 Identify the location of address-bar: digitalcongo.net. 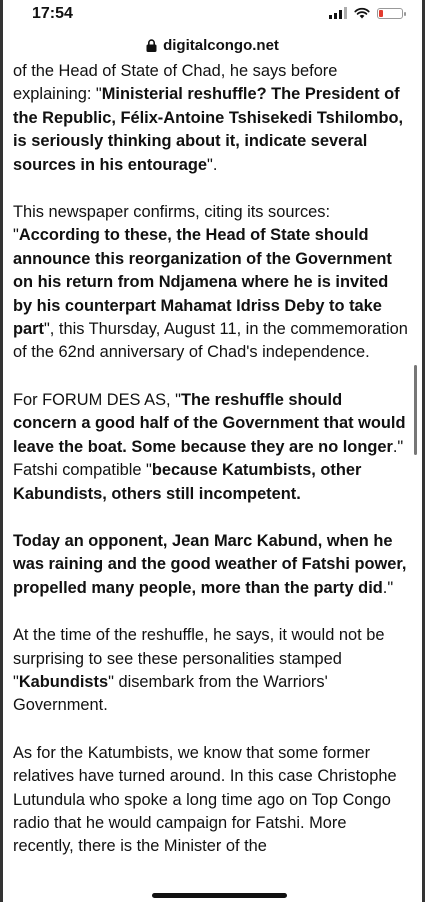
(212, 45).